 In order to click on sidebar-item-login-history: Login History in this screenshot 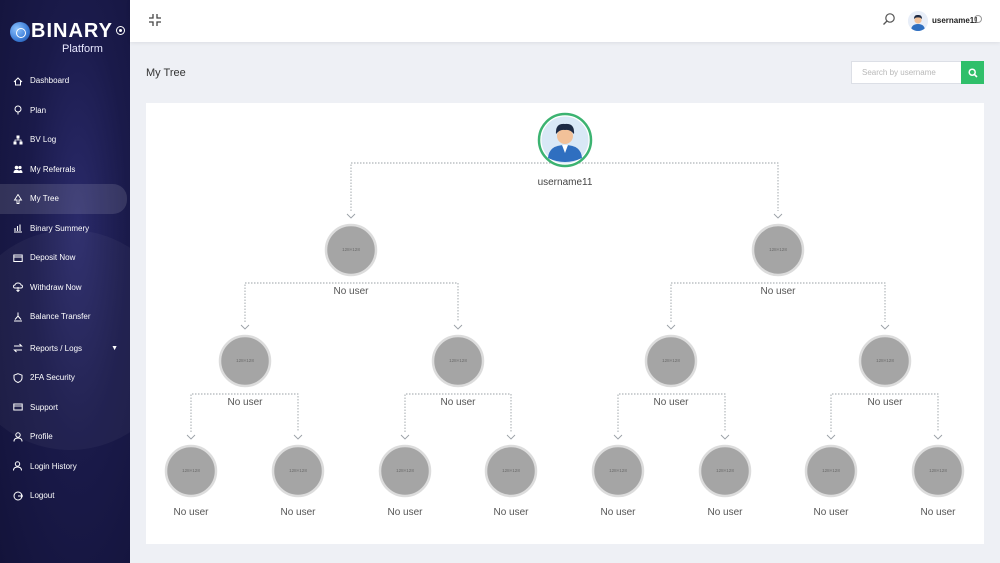, I will do `click(65, 467)`.